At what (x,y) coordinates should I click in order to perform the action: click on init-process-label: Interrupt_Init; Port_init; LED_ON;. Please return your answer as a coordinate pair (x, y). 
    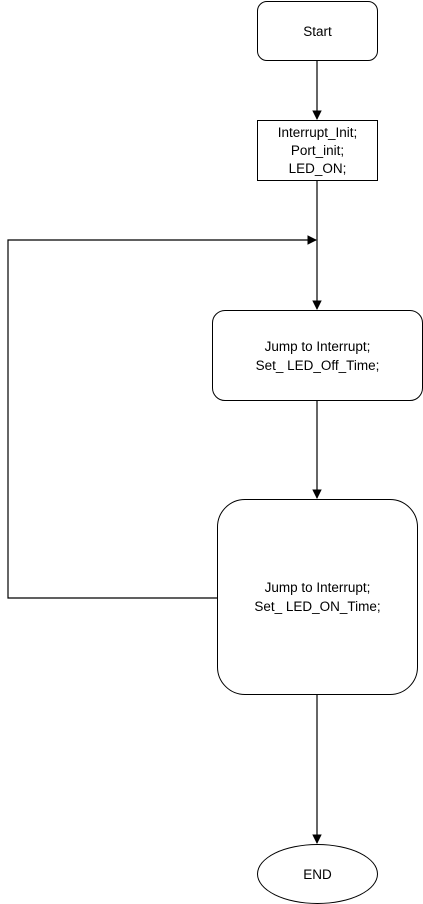
    Looking at the image, I should click on (317, 150).